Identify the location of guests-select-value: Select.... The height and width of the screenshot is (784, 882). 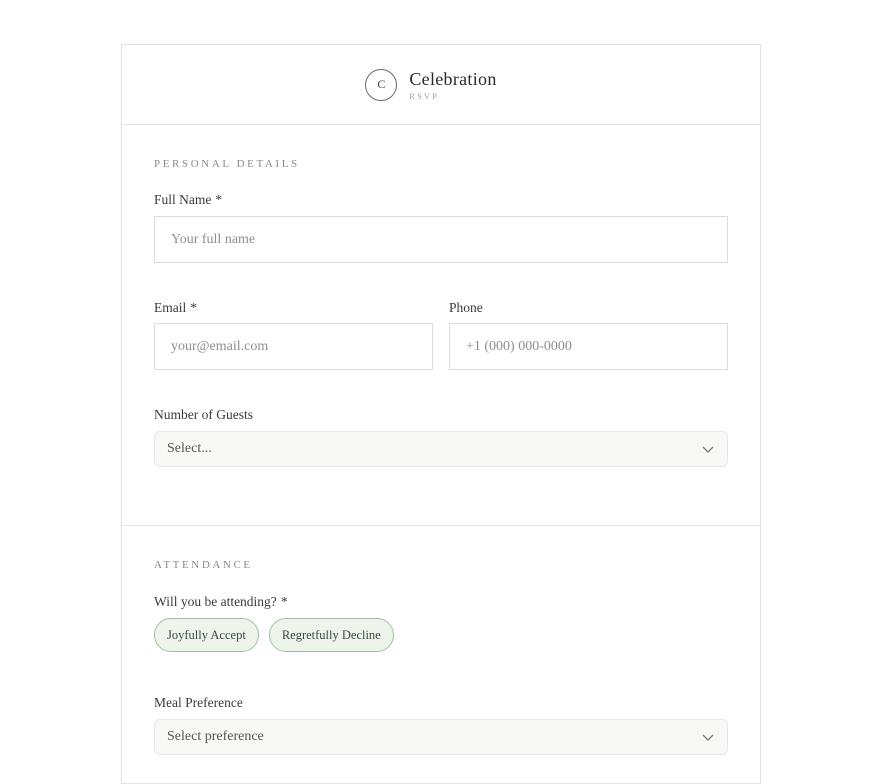
(189, 448).